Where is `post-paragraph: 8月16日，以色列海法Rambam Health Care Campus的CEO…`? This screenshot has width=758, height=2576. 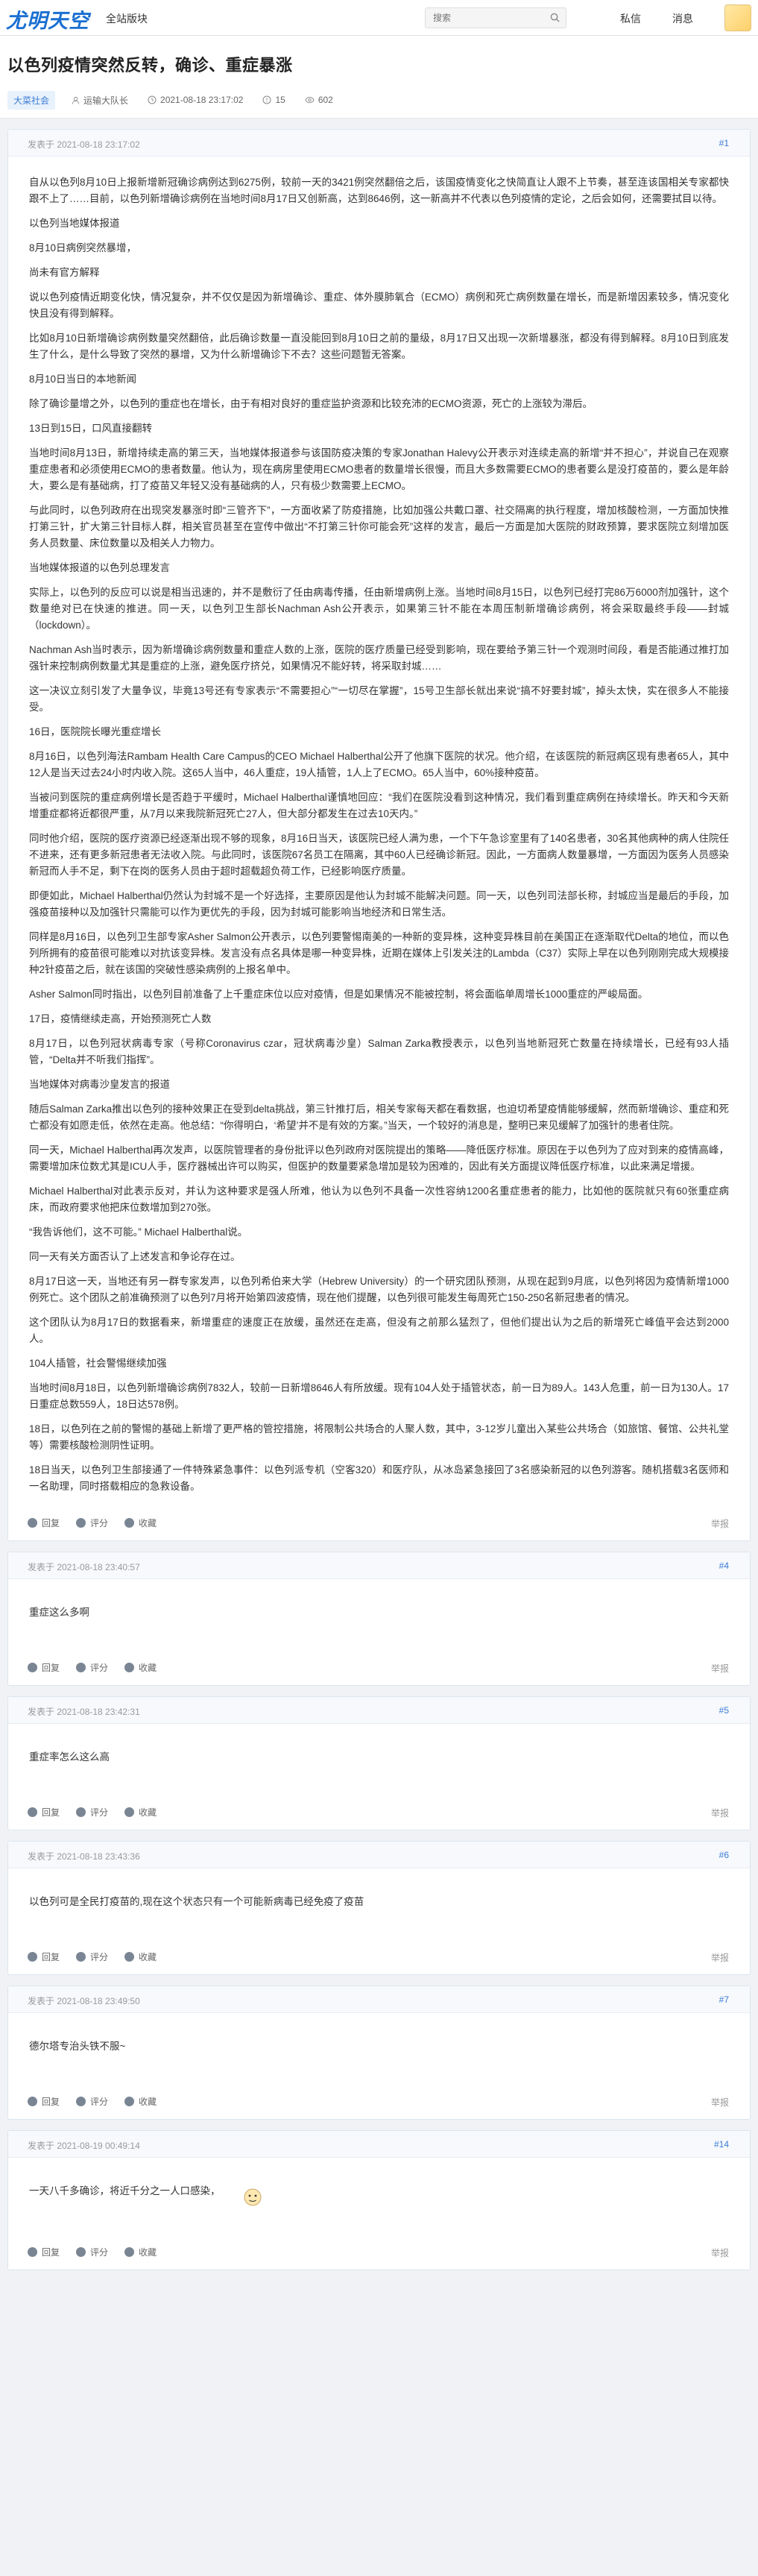 post-paragraph: 8月16日，以色列海法Rambam Health Care Campus的CEO… is located at coordinates (379, 764).